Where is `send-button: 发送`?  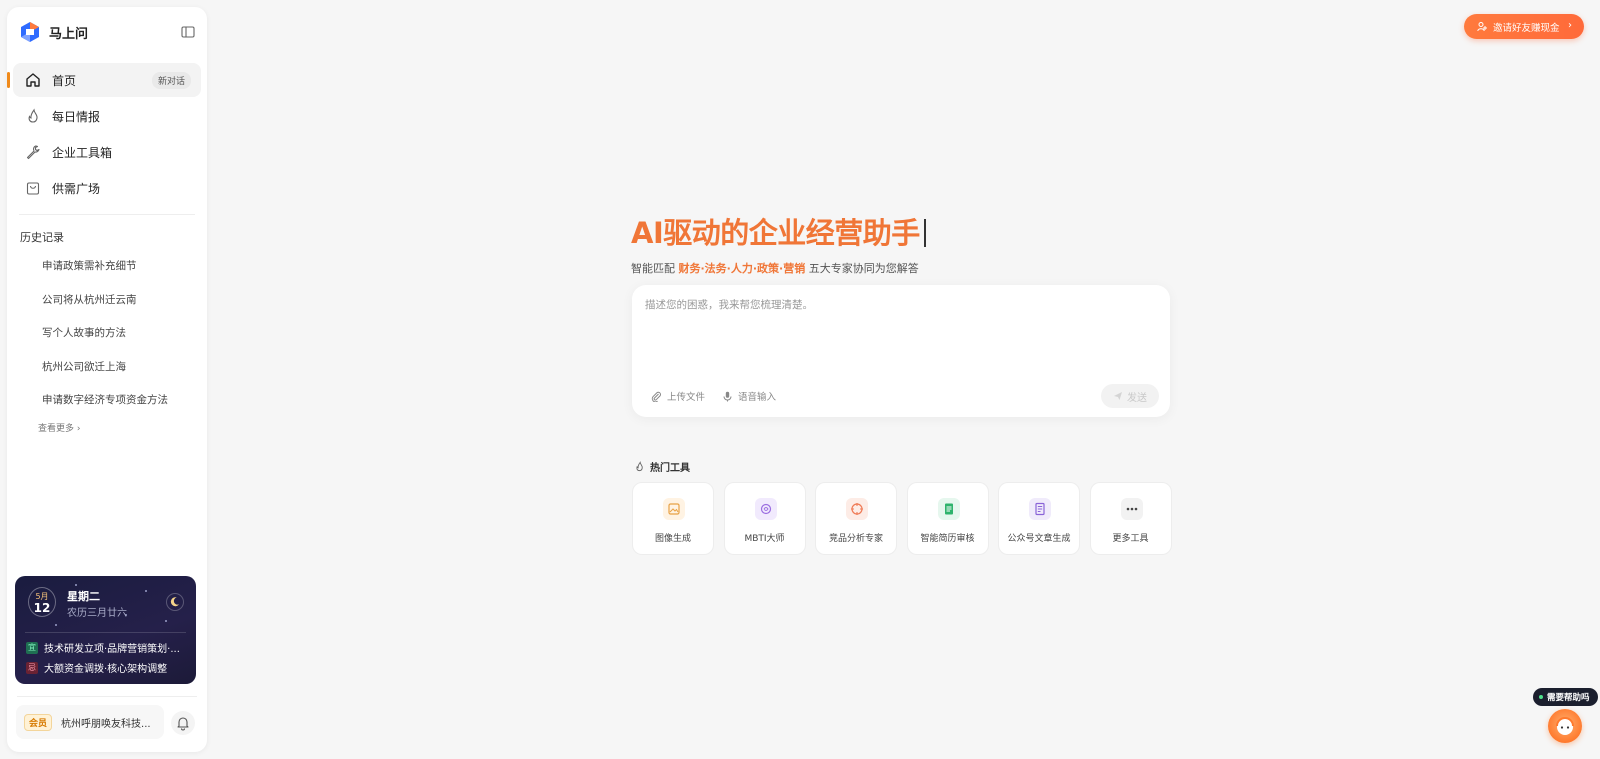 send-button: 发送 is located at coordinates (1130, 396).